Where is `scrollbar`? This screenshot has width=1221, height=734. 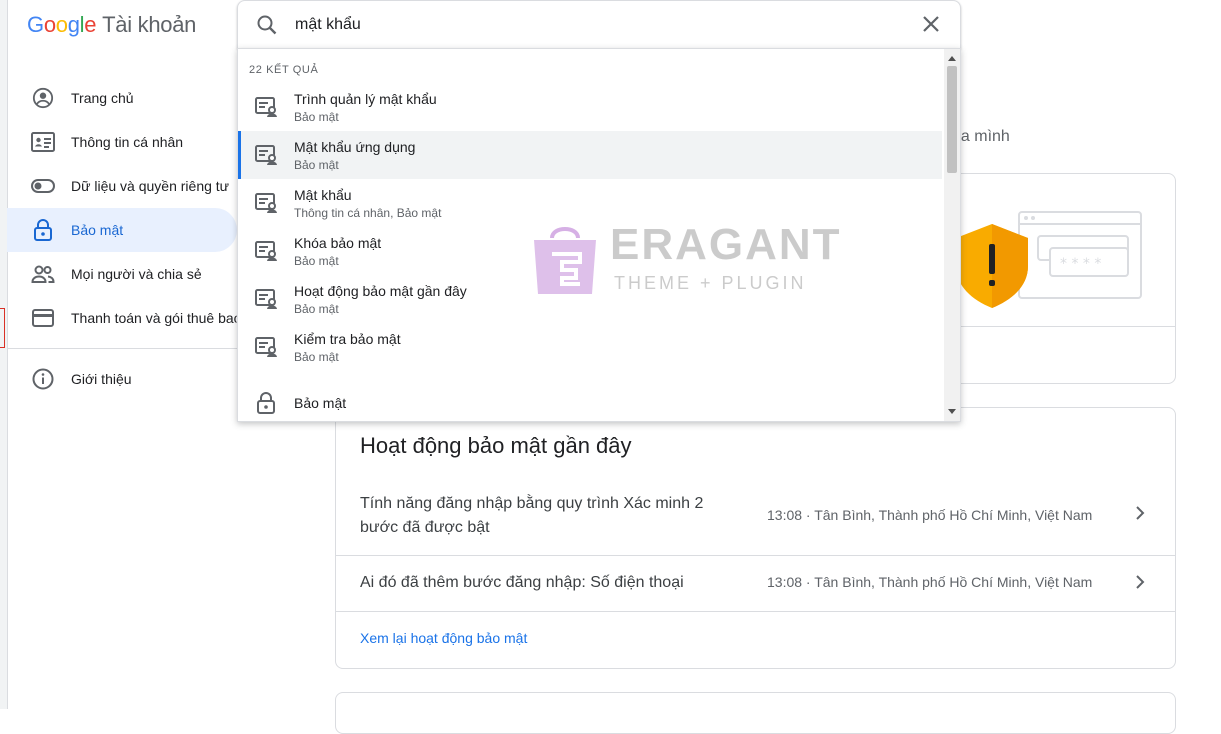
scrollbar is located at coordinates (952, 235).